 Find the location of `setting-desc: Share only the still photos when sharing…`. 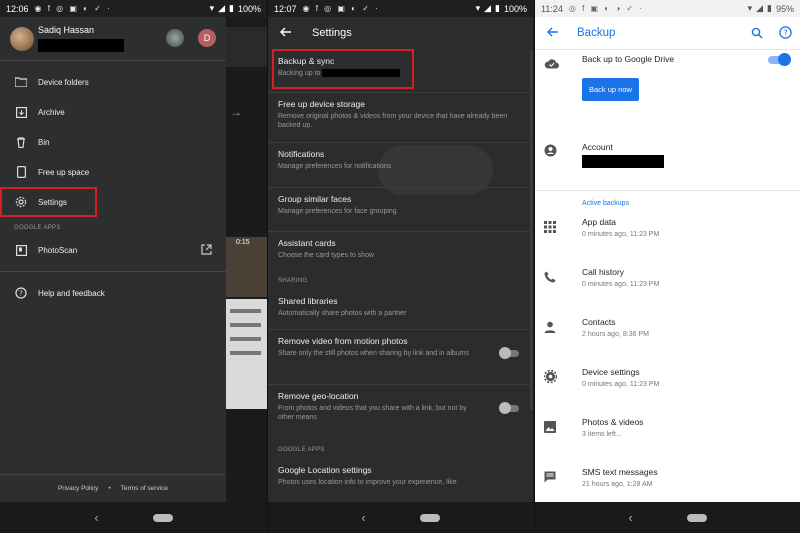

setting-desc: Share only the still photos when sharing… is located at coordinates (374, 353).